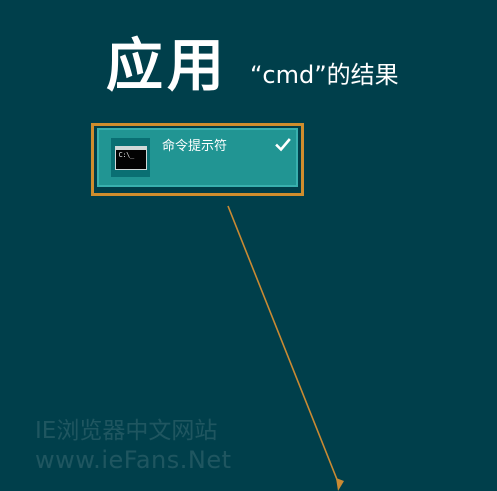 The height and width of the screenshot is (491, 497). What do you see at coordinates (283, 145) in the screenshot?
I see `check-icon` at bounding box center [283, 145].